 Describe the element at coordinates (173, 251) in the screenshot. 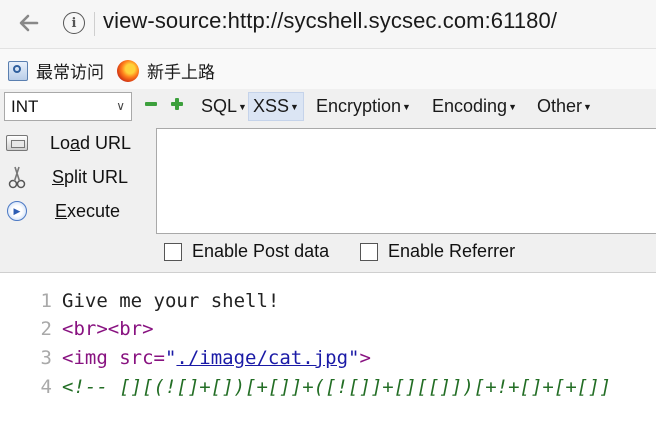

I see `post-data-checkbox` at that location.